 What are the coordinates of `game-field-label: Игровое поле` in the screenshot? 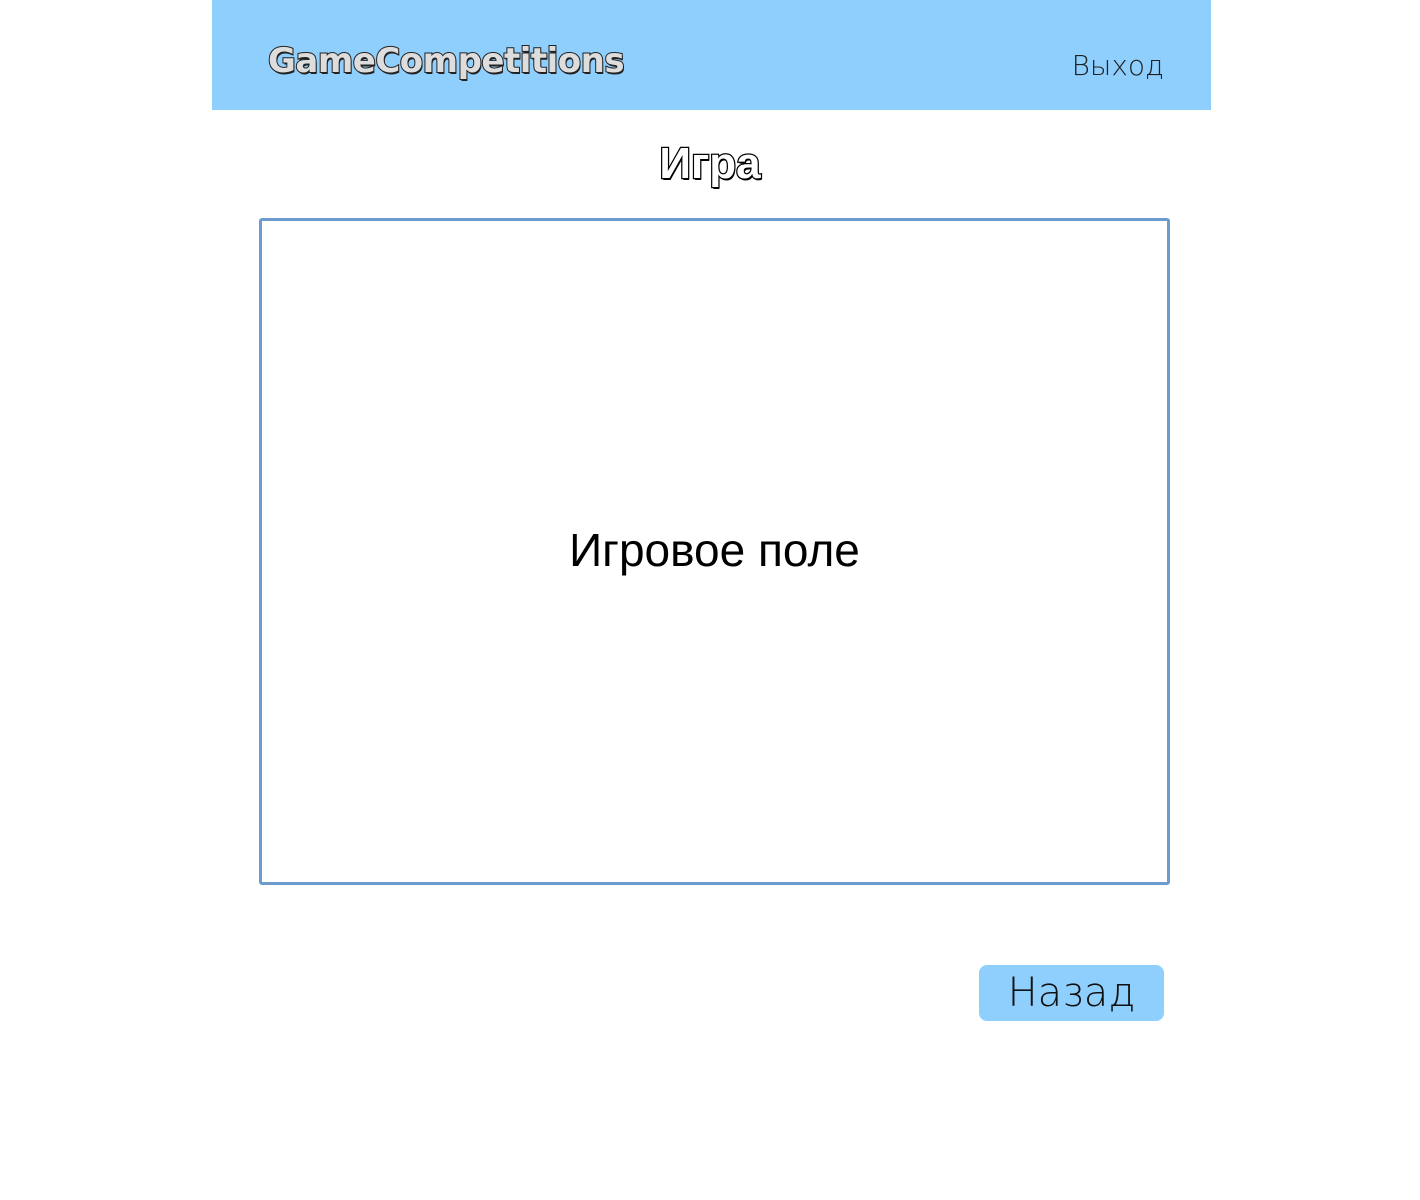 It's located at (714, 550).